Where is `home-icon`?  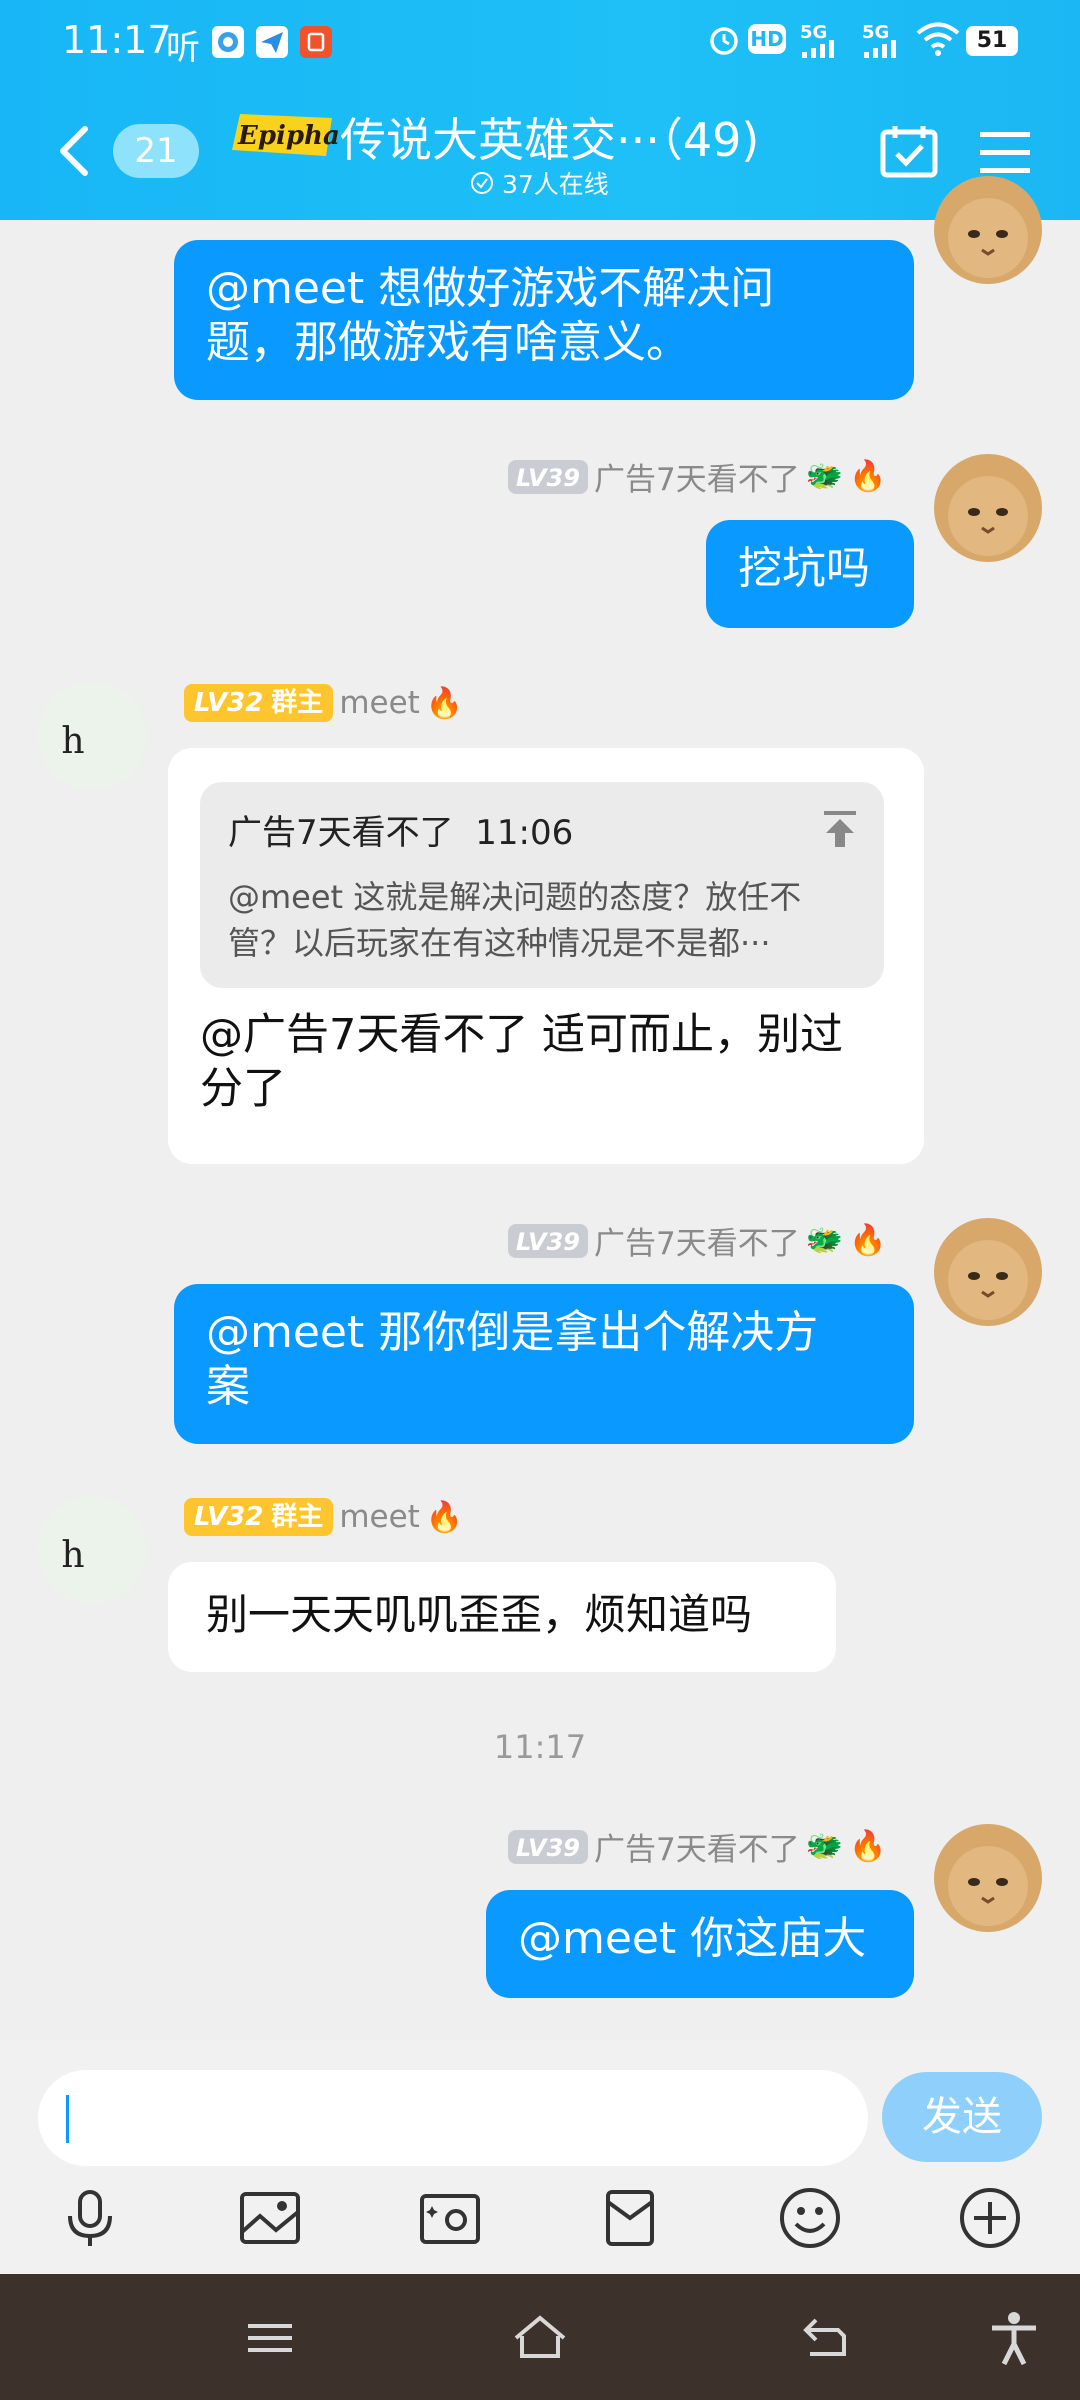
home-icon is located at coordinates (540, 2338).